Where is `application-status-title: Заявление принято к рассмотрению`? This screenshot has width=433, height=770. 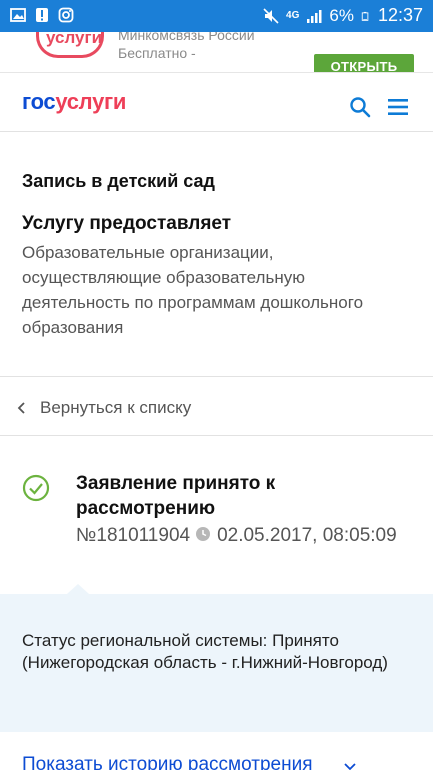 application-status-title: Заявление принято к рассмотрению is located at coordinates (176, 496).